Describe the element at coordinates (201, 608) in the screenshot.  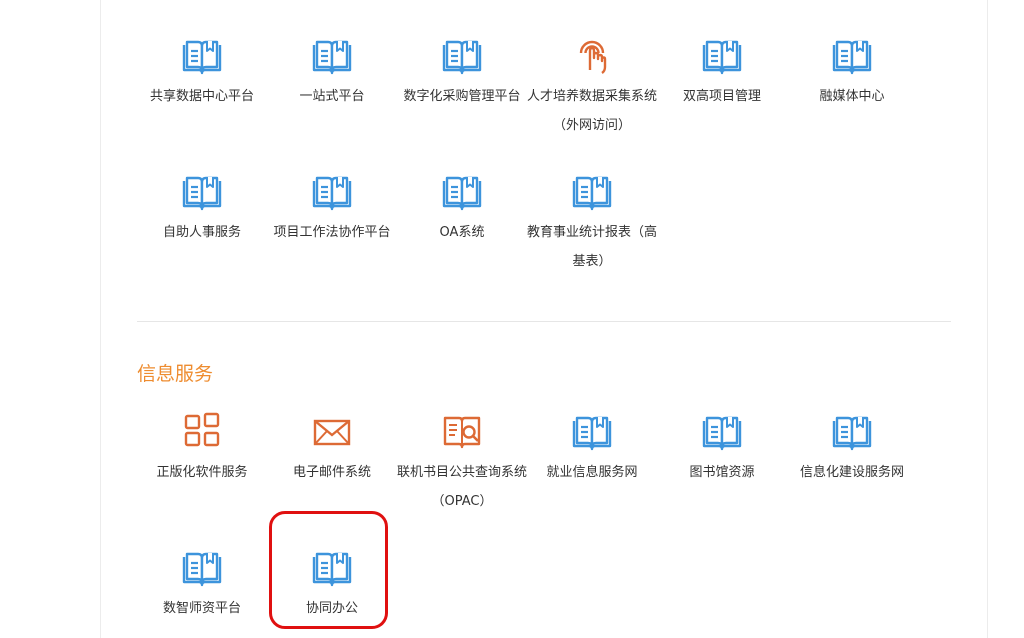
I see `app-label: 数智师资平台` at that location.